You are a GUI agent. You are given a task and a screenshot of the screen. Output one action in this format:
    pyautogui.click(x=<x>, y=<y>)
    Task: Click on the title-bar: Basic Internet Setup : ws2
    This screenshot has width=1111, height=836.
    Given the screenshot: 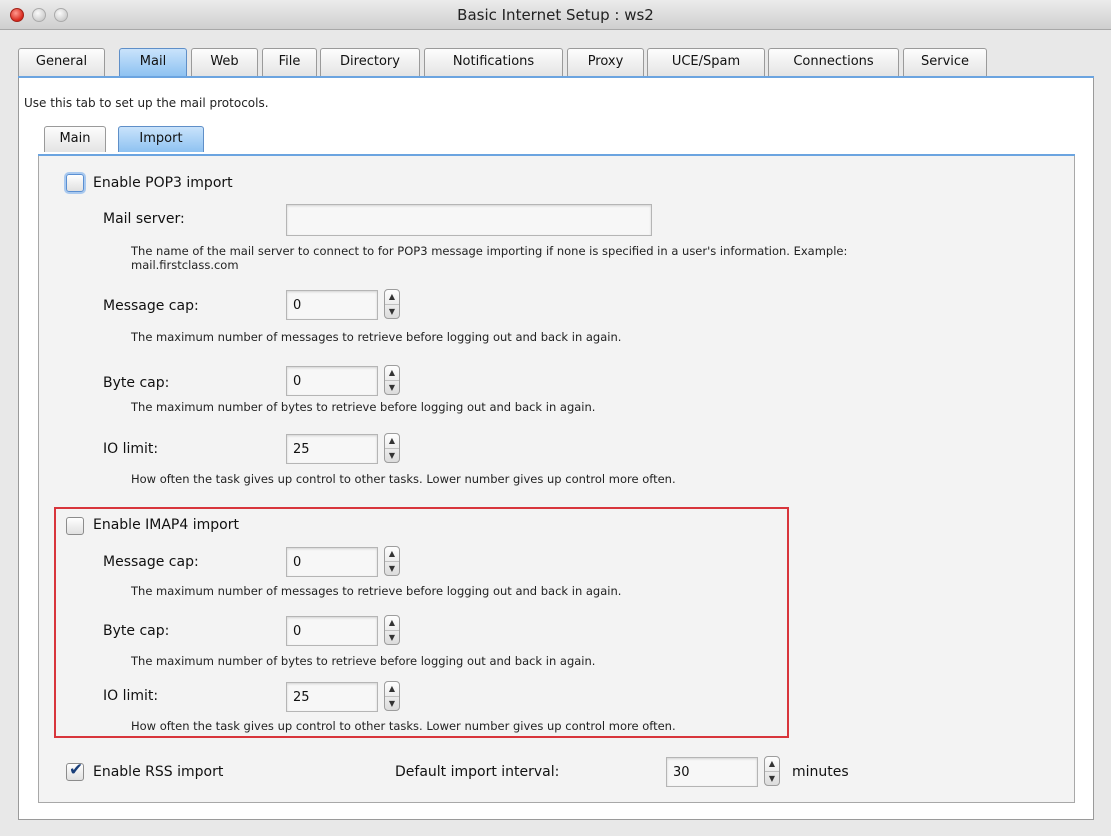 What is the action you would take?
    pyautogui.click(x=555, y=15)
    